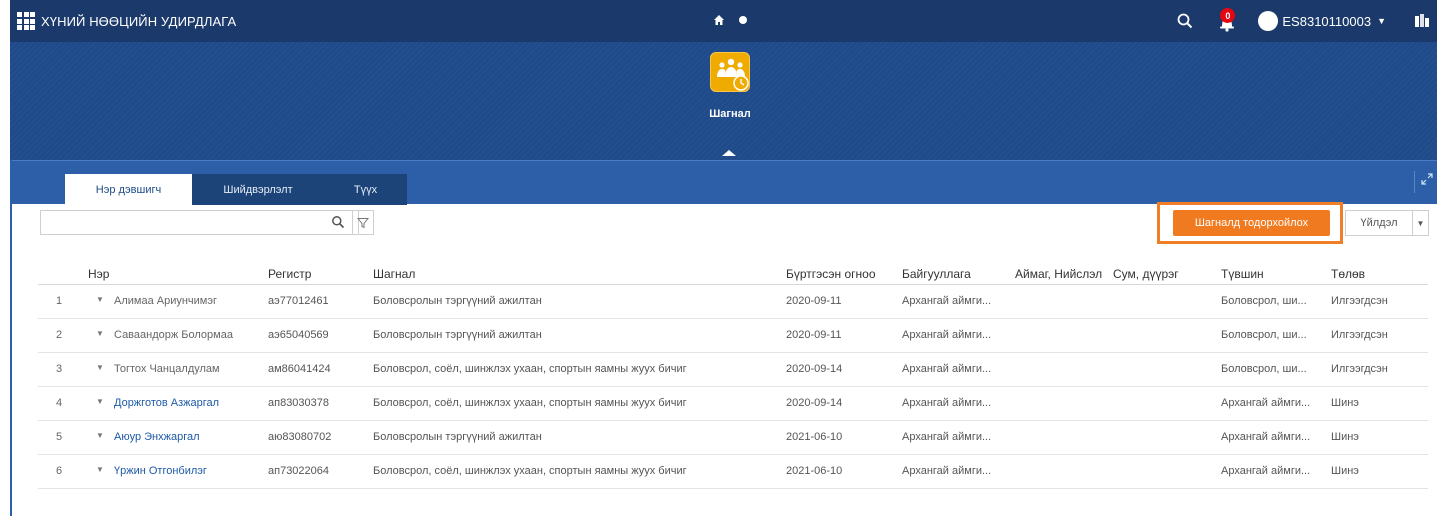 This screenshot has height=516, width=1437. What do you see at coordinates (59, 471) in the screenshot?
I see `row-index: 6` at bounding box center [59, 471].